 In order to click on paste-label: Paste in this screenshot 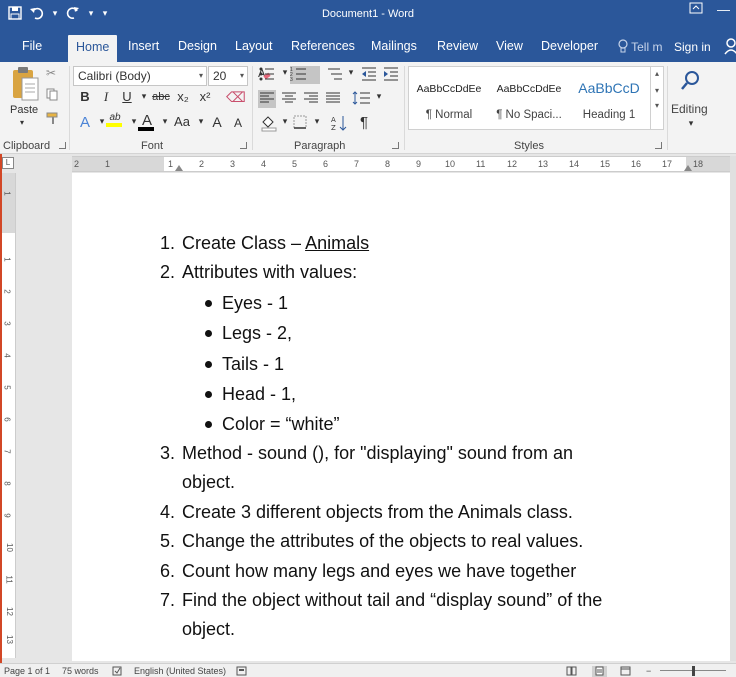, I will do `click(24, 110)`.